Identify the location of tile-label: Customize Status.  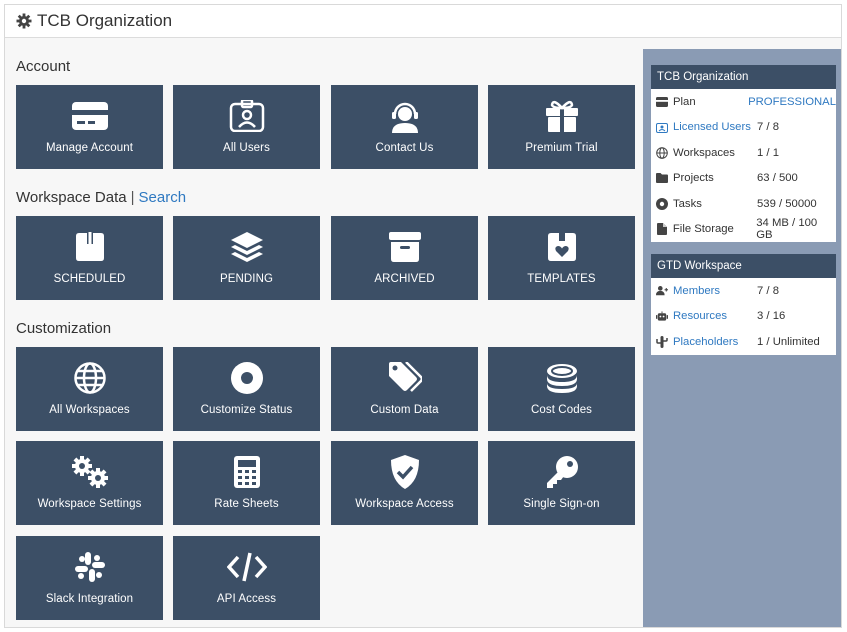
(246, 410).